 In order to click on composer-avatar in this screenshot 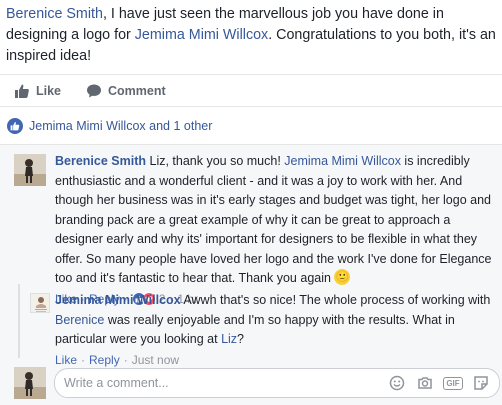, I will do `click(30, 383)`.